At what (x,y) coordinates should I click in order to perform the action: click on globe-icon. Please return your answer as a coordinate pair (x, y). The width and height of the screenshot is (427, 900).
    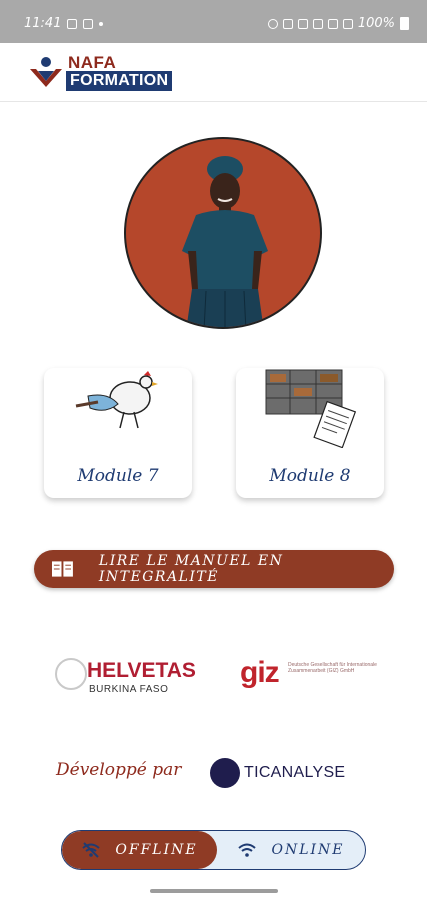
    Looking at the image, I should click on (71, 674).